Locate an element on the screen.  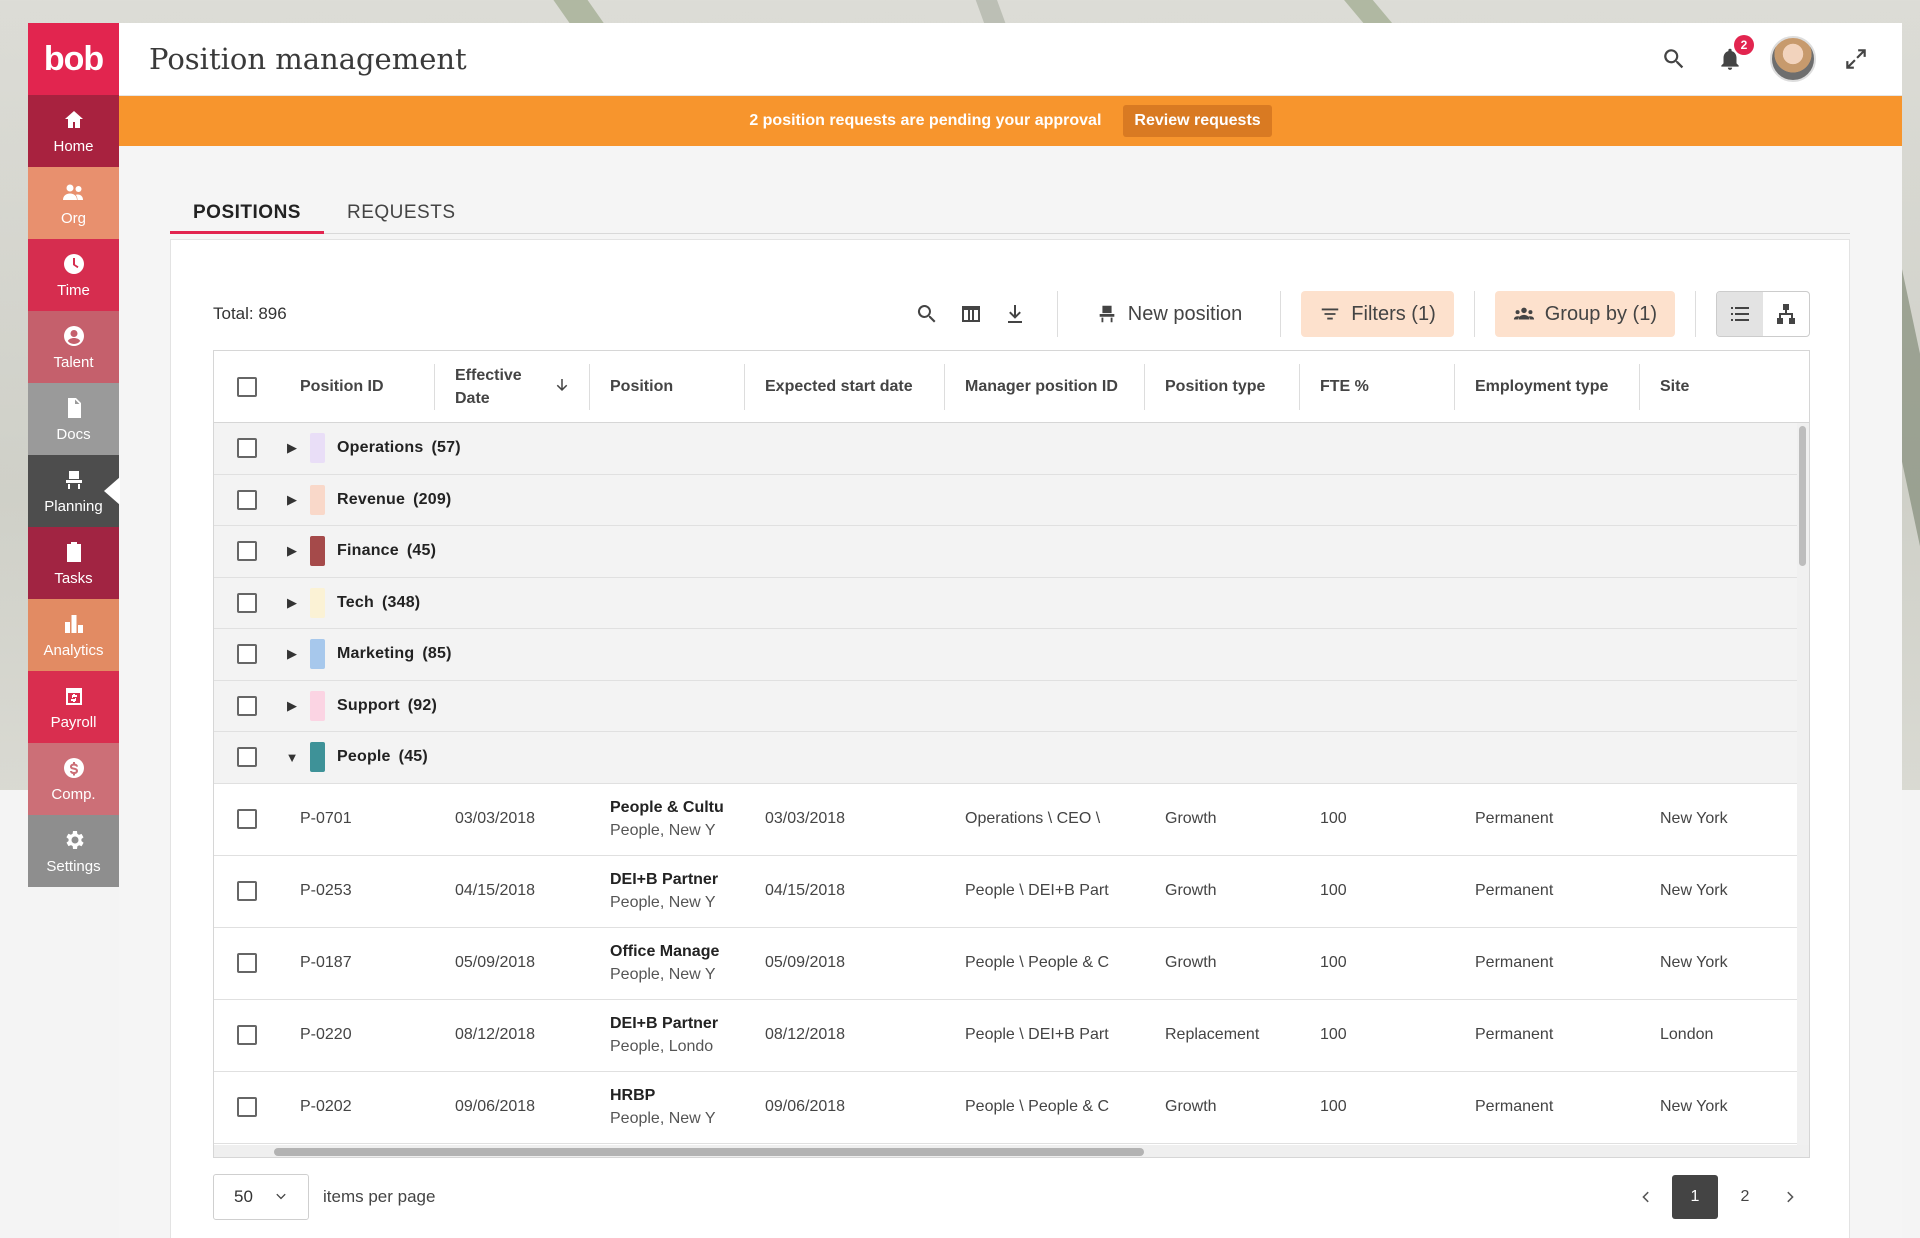
new-position-label: New position is located at coordinates (1185, 313).